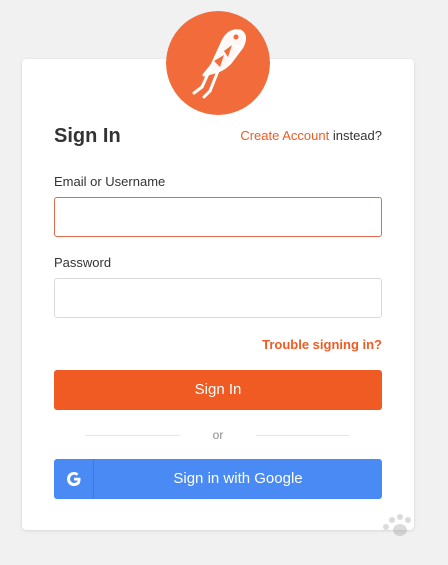 The width and height of the screenshot is (448, 565). Describe the element at coordinates (133, 435) in the screenshot. I see `divider-left` at that location.